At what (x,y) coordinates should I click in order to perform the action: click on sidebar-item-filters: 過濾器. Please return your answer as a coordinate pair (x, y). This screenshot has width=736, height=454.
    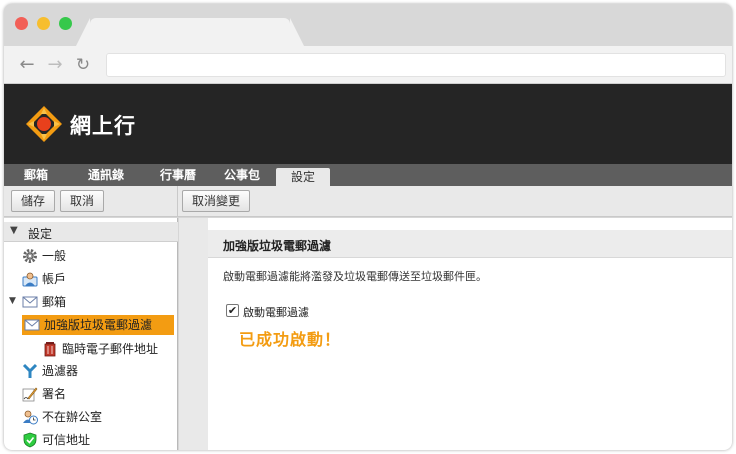
    Looking at the image, I should click on (97, 371).